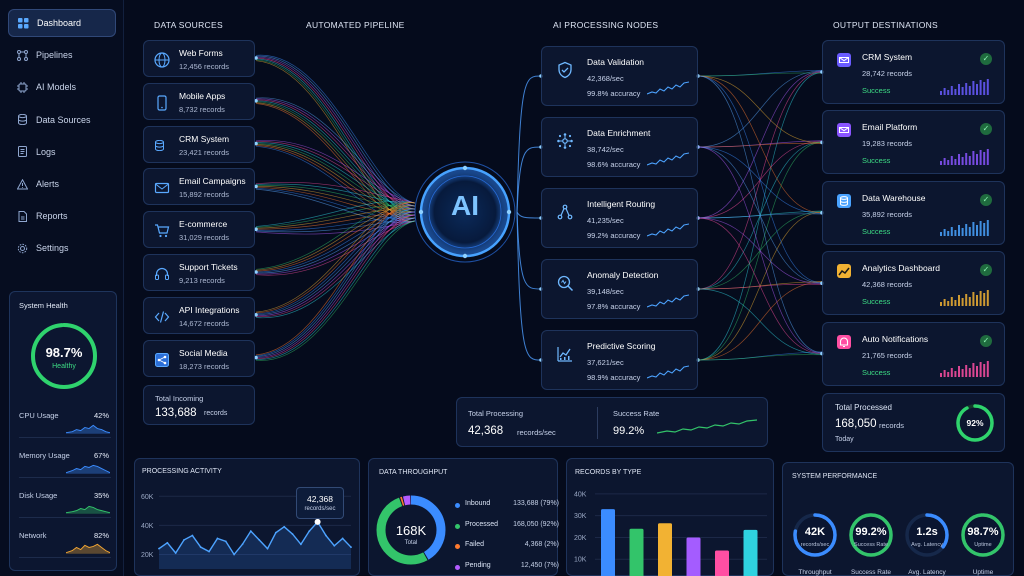 The image size is (1024, 576). Describe the element at coordinates (913, 72) in the screenshot. I see `output-destination-card: CRM System 28,742 records Success ✓` at that location.